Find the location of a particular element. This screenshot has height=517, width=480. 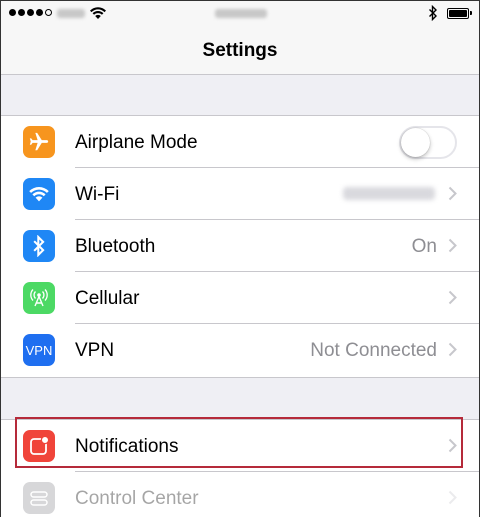

notifications-icon is located at coordinates (39, 446).